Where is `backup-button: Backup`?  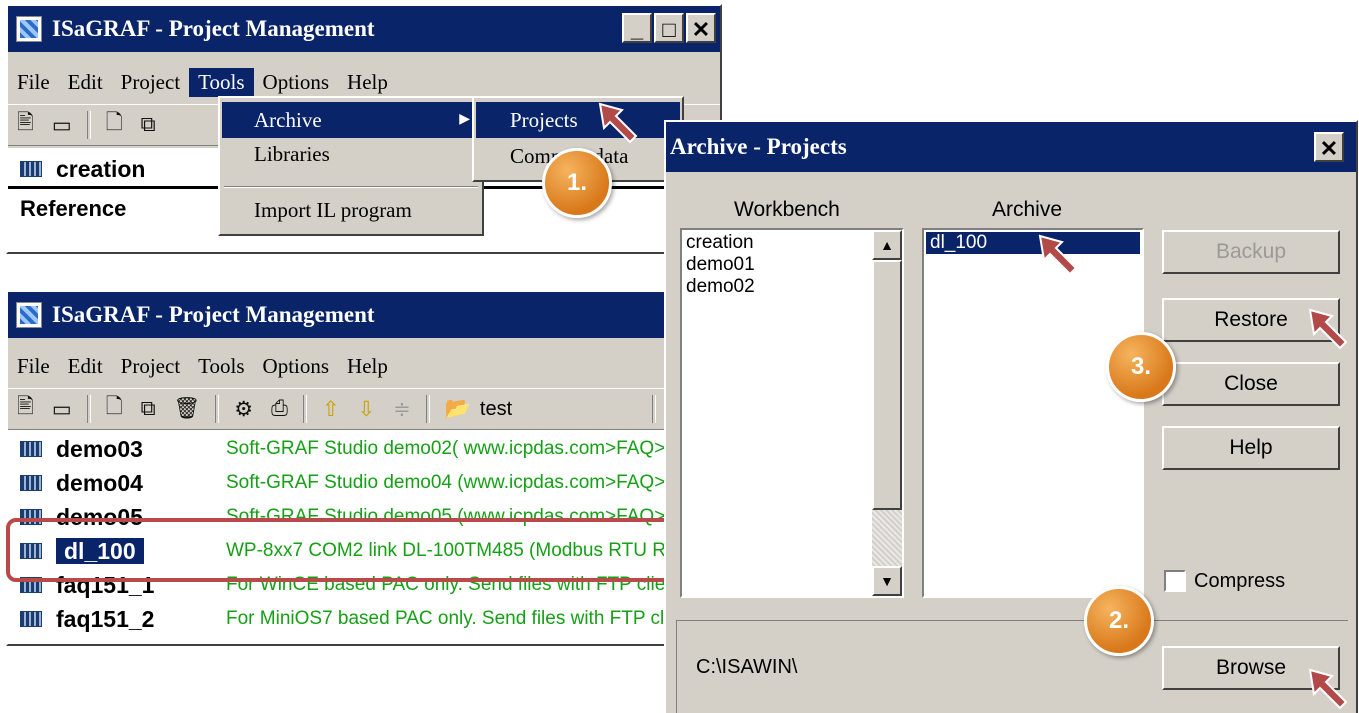
backup-button: Backup is located at coordinates (1251, 252).